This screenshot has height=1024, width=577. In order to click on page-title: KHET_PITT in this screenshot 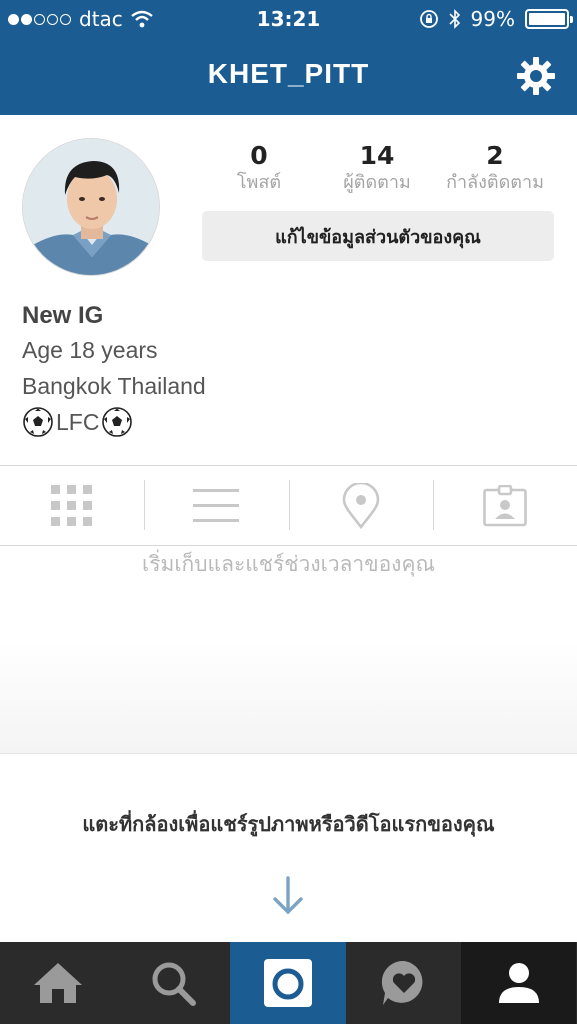, I will do `click(288, 73)`.